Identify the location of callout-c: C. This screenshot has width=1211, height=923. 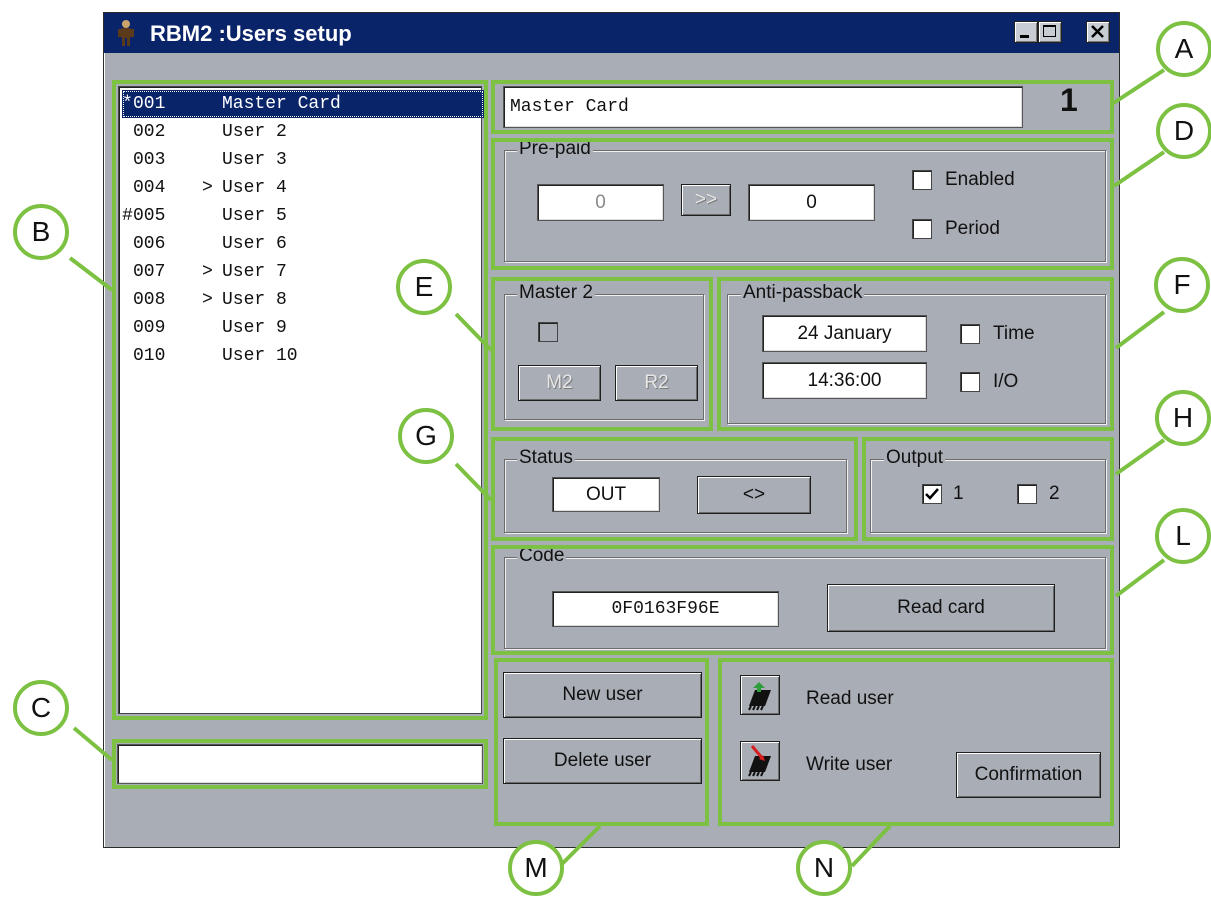
(41, 708).